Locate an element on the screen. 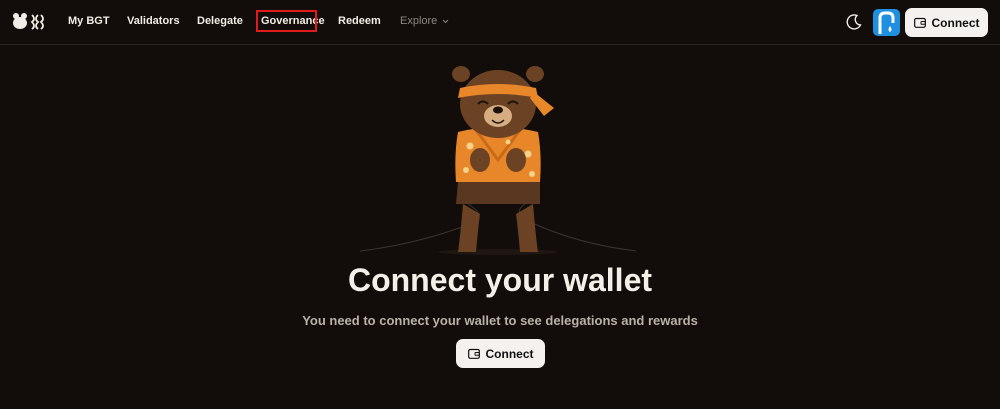 Image resolution: width=1000 pixels, height=409 pixels. nav-delegate: Delegate is located at coordinates (220, 21).